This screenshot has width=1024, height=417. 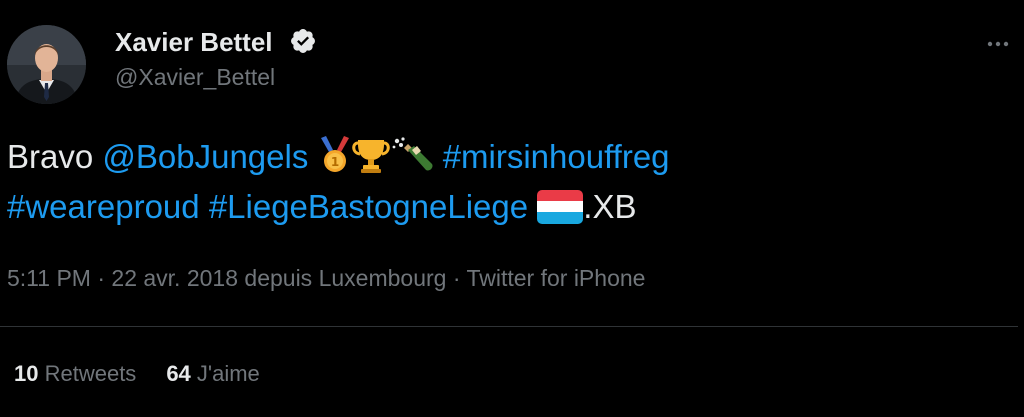 I want to click on champagne-icon, so click(x=412, y=162).